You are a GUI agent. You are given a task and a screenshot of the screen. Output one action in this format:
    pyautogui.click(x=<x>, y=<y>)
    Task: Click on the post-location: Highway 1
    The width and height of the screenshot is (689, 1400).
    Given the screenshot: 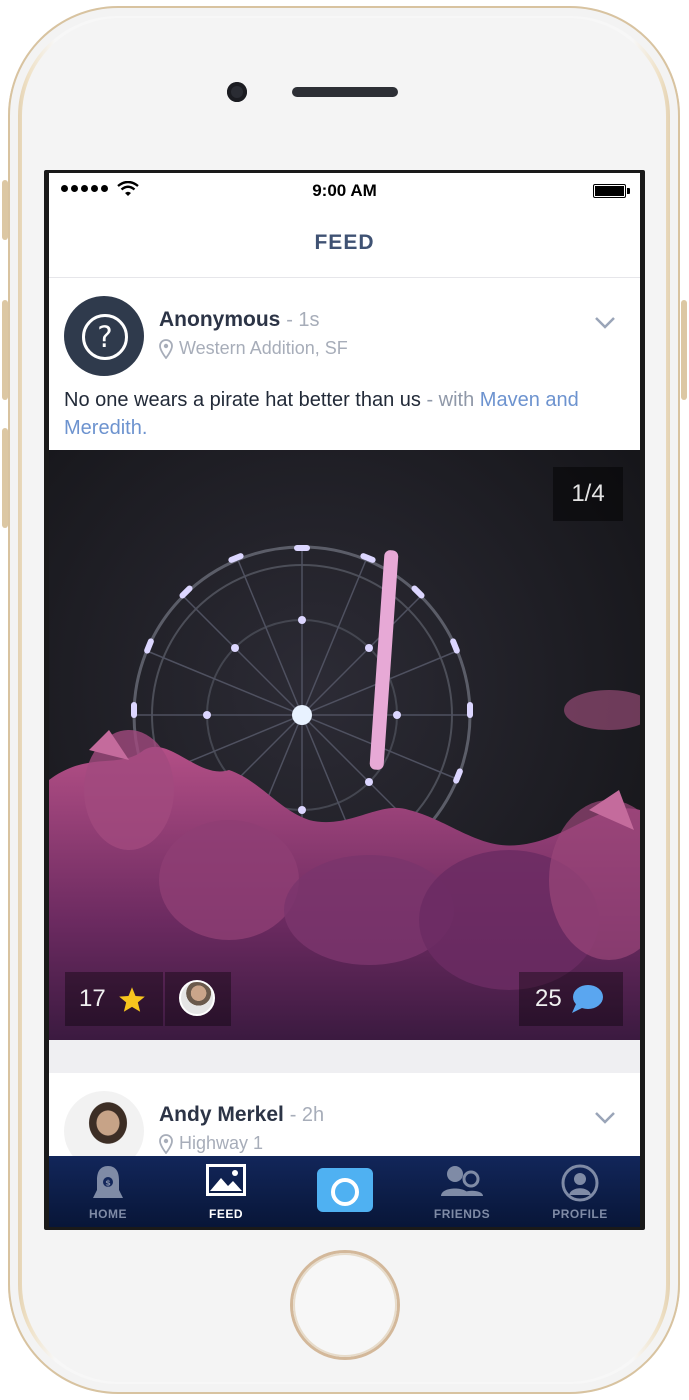 What is the action you would take?
    pyautogui.click(x=211, y=1143)
    